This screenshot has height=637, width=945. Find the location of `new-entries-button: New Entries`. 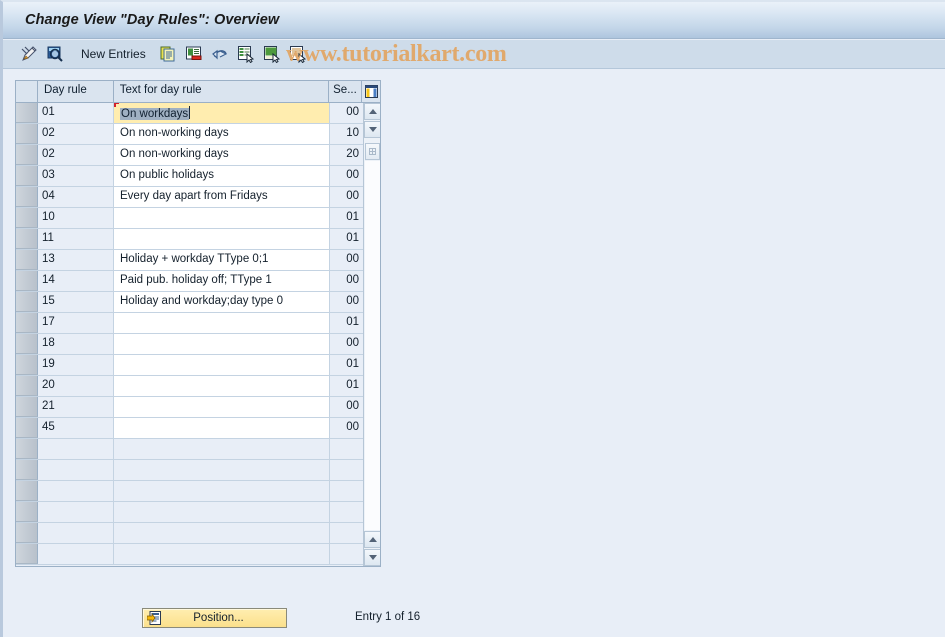

new-entries-button: New Entries is located at coordinates (113, 54).